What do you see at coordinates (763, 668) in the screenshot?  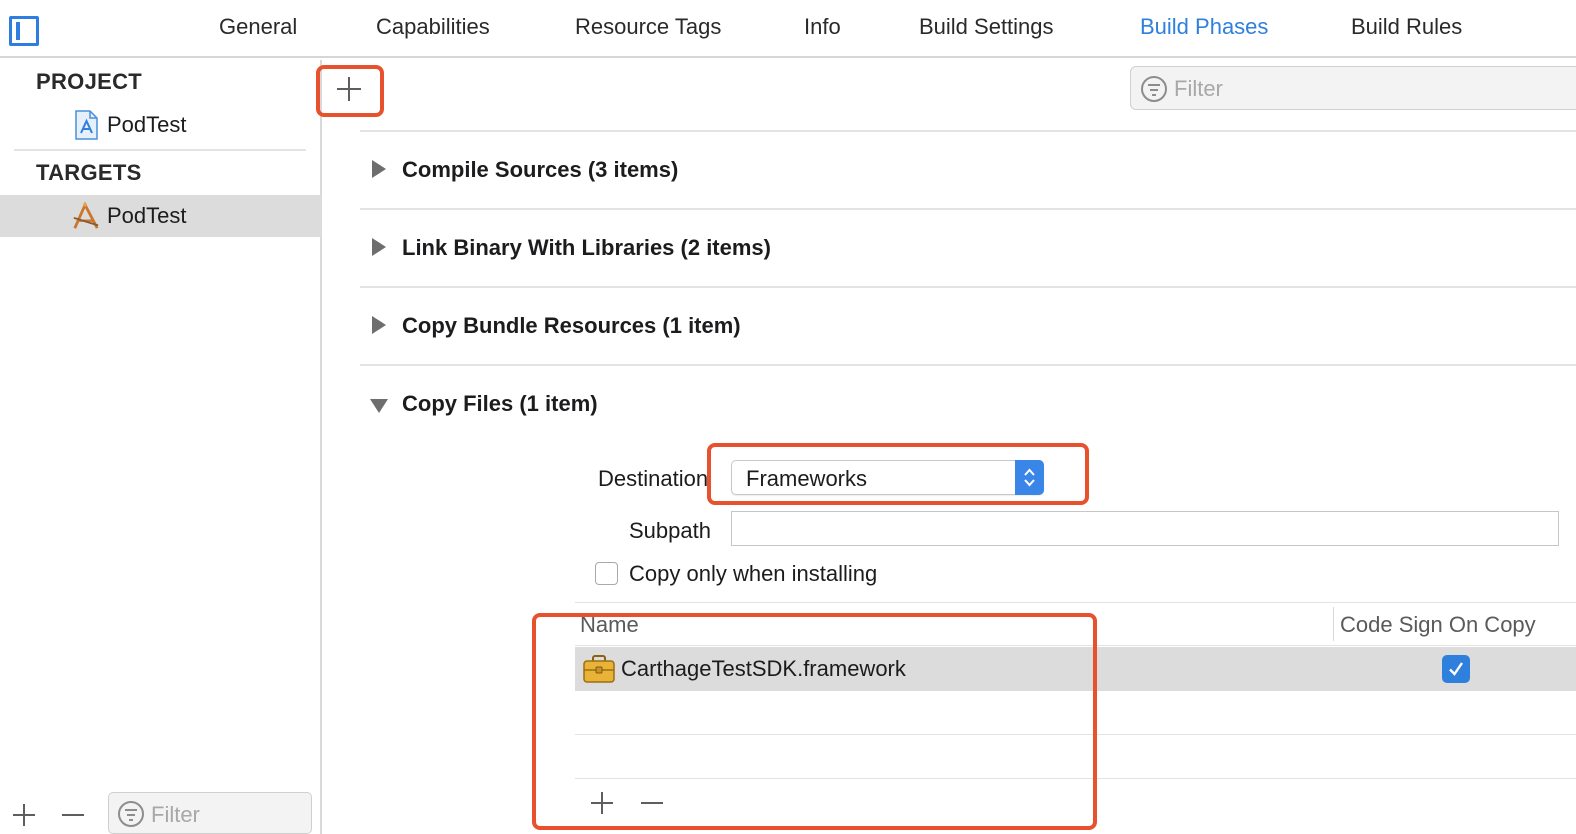 I see `framework-name: CarthageTestSDK.framework` at bounding box center [763, 668].